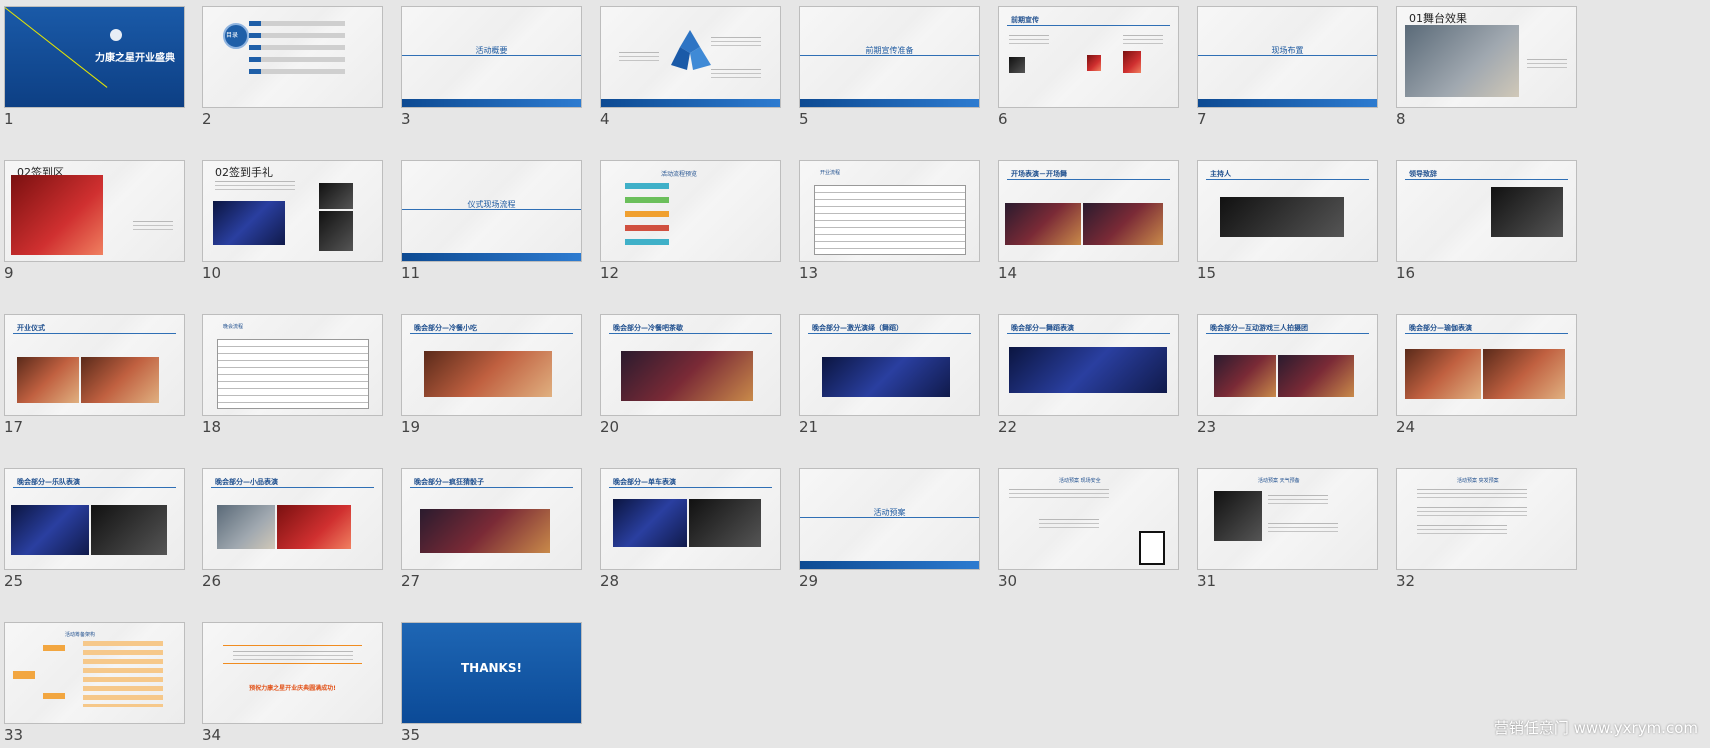  What do you see at coordinates (610, 273) in the screenshot?
I see `slide-number: 12` at bounding box center [610, 273].